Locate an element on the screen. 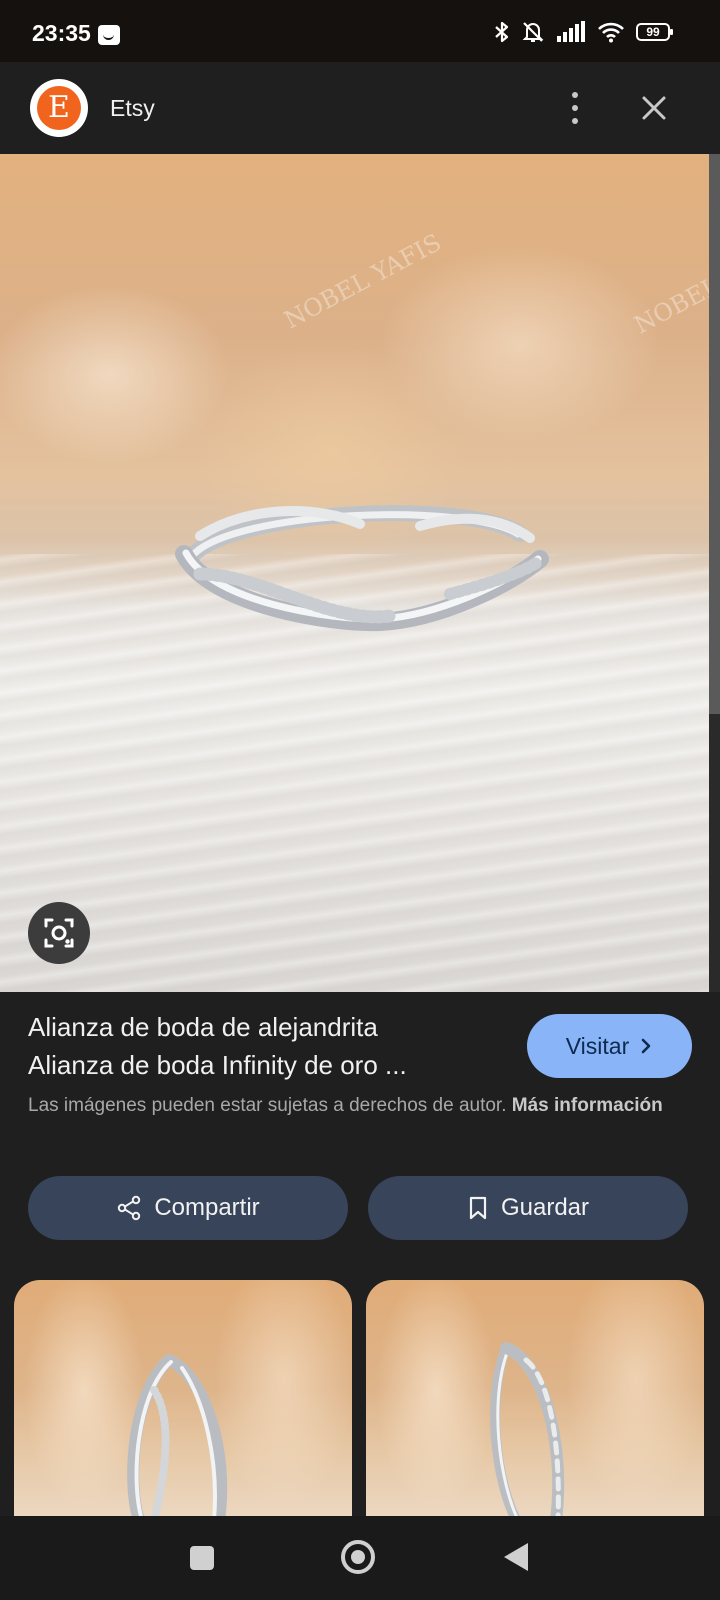  site-logo: E is located at coordinates (59, 108).